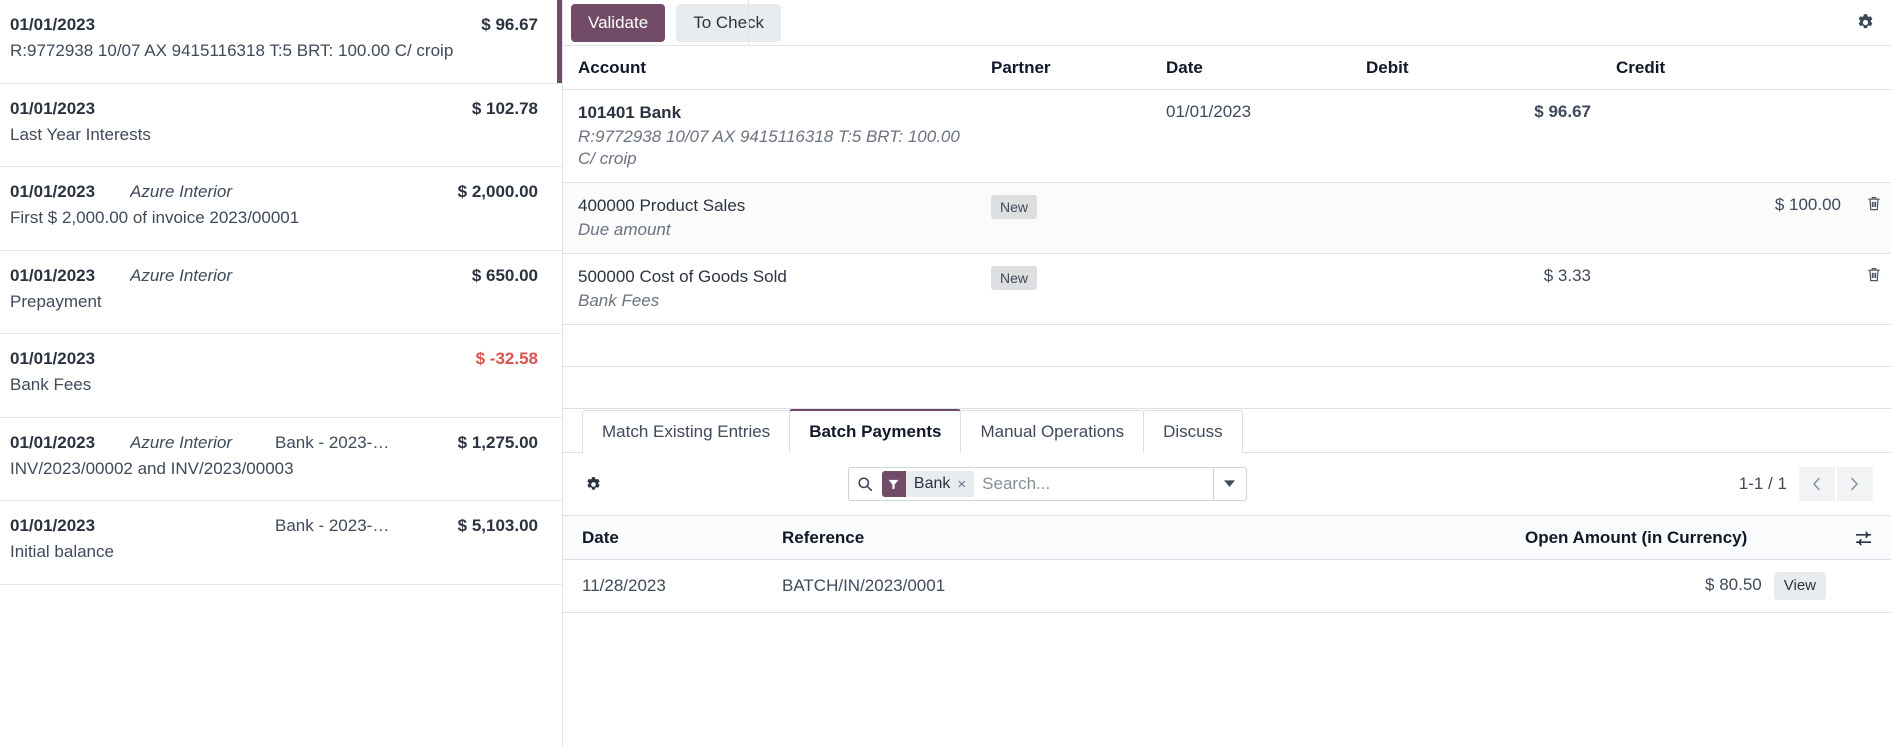 This screenshot has width=1891, height=746. What do you see at coordinates (281, 376) in the screenshot?
I see `statement-line-row: 01/01/2023 $ -32.58 Bank Fees` at bounding box center [281, 376].